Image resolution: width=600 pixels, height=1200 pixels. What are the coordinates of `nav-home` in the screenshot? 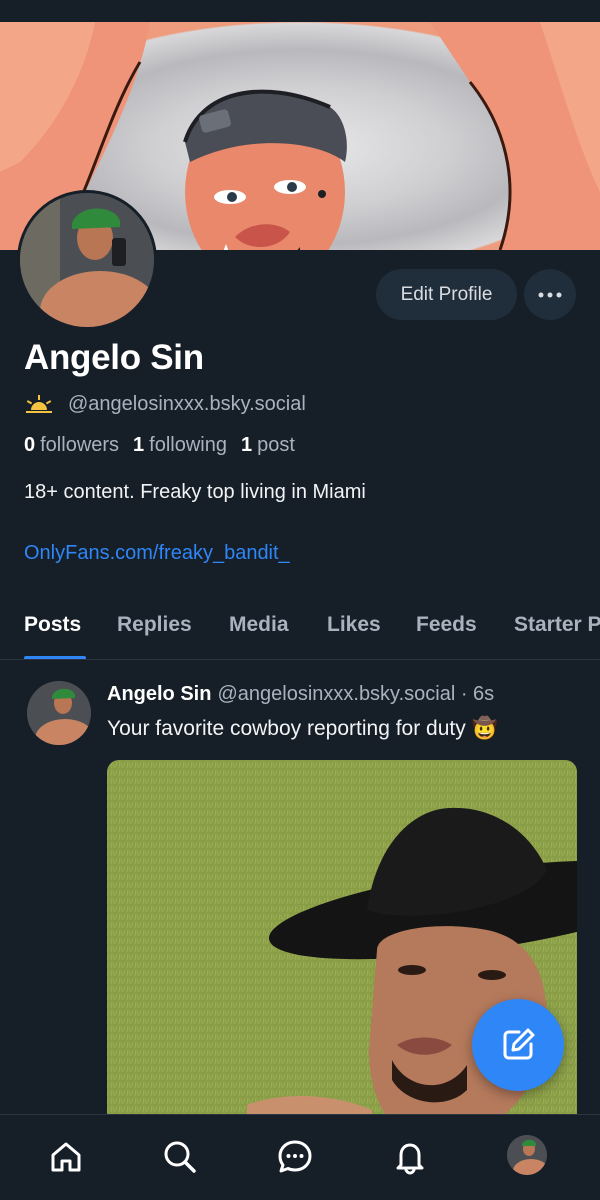 It's located at (66, 1157).